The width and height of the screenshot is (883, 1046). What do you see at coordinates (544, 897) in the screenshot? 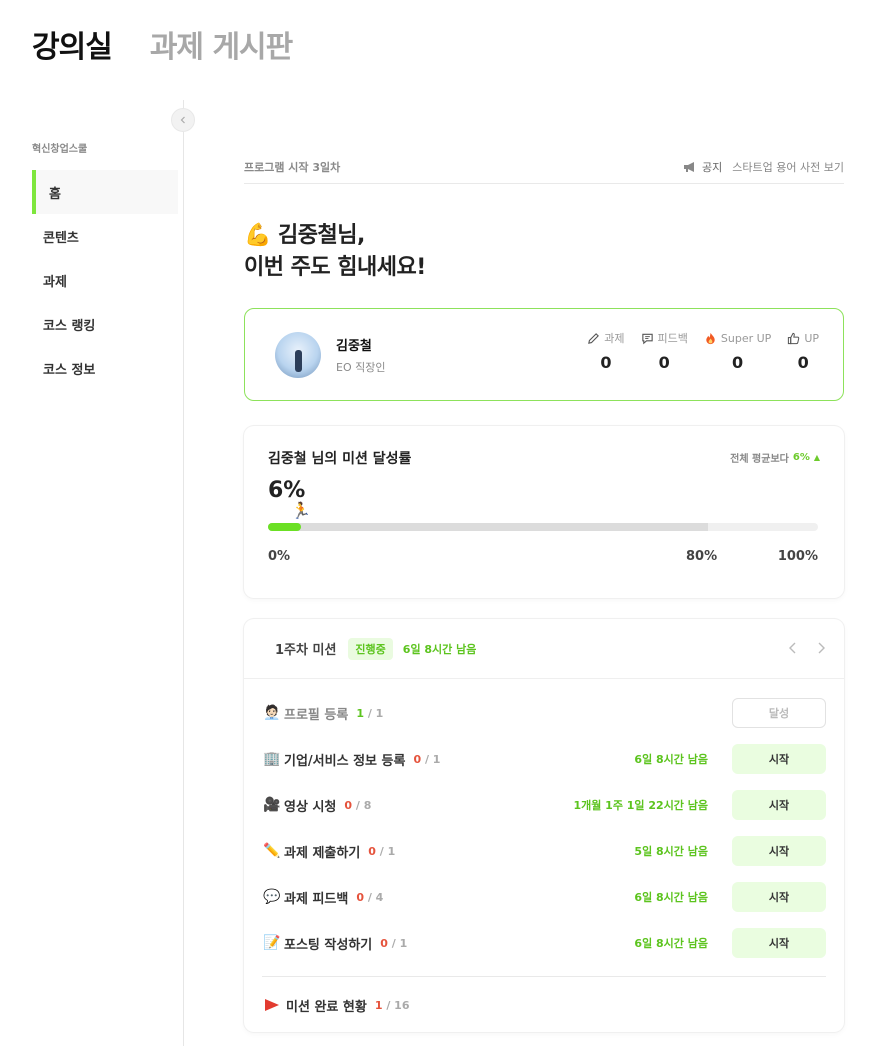
I see `mission-item: 💬 과제 피드백 0 / 4 6일 8시간 남음 시작` at bounding box center [544, 897].